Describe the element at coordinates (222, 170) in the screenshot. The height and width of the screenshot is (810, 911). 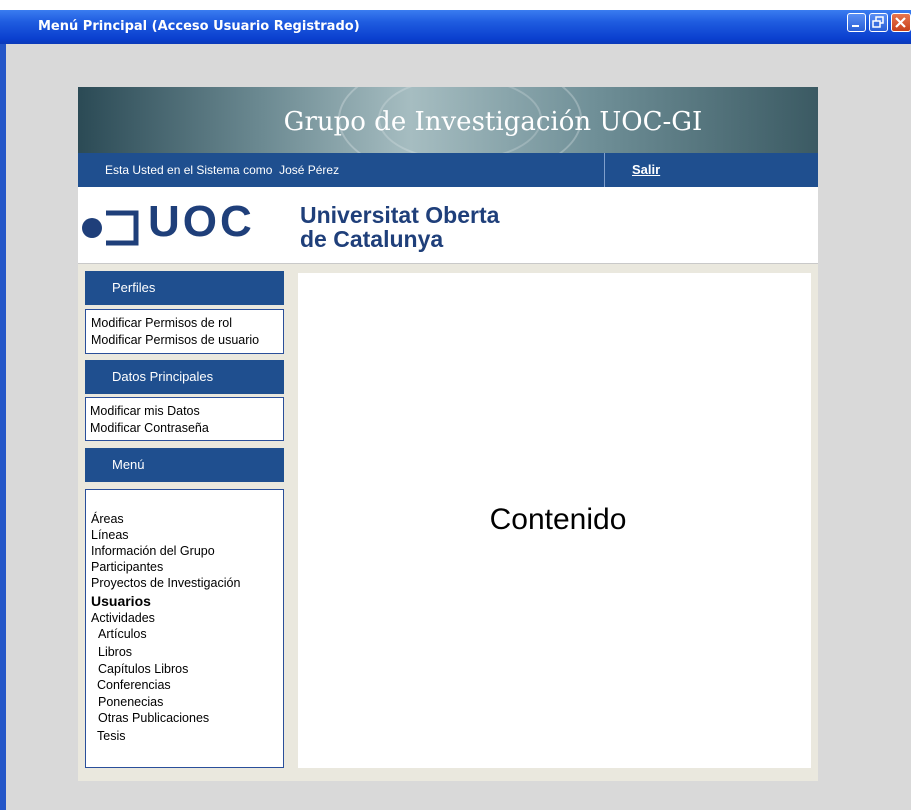
I see `session-user-text: Esta Usted en el Sistema como José Pérez` at that location.